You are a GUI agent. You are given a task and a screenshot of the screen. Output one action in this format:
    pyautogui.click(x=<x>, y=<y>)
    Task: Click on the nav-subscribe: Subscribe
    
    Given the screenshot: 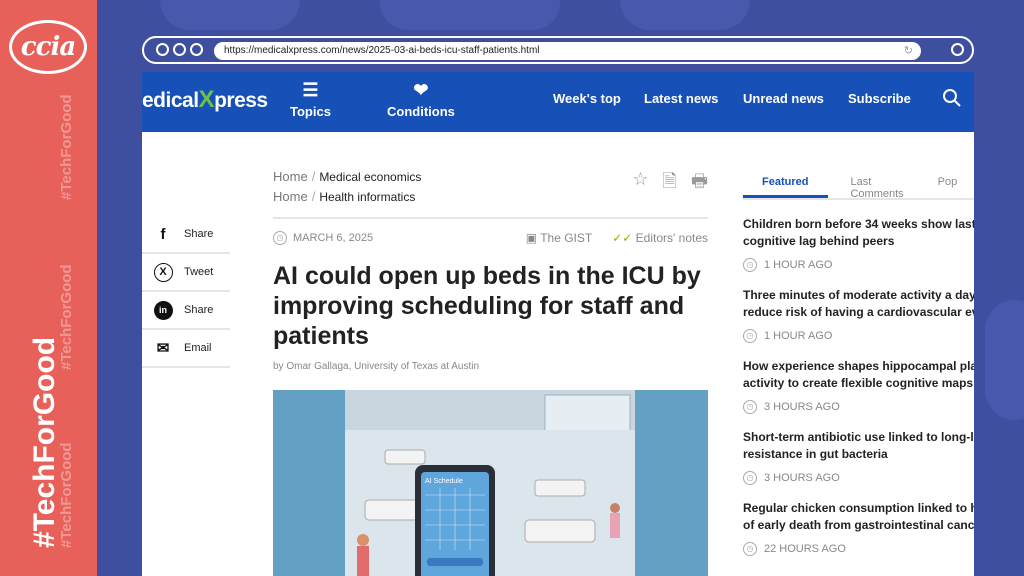 What is the action you would take?
    pyautogui.click(x=879, y=98)
    